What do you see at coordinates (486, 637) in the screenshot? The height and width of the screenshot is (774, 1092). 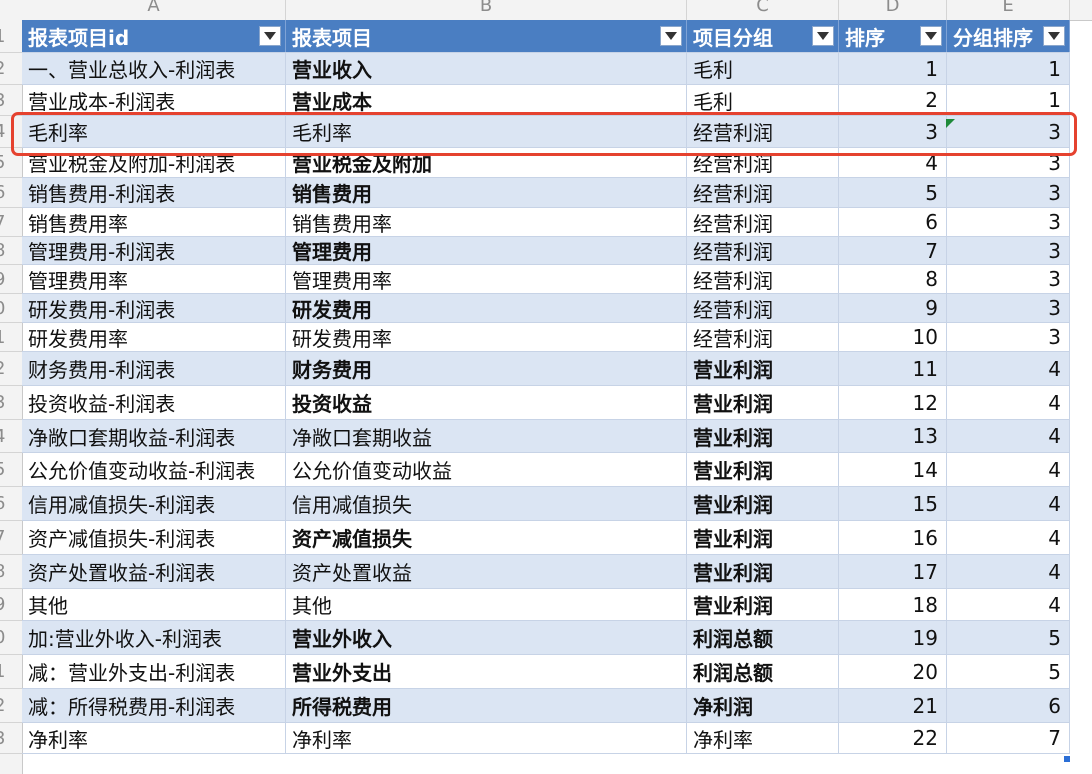 I see `table-cell: 营业外收入` at bounding box center [486, 637].